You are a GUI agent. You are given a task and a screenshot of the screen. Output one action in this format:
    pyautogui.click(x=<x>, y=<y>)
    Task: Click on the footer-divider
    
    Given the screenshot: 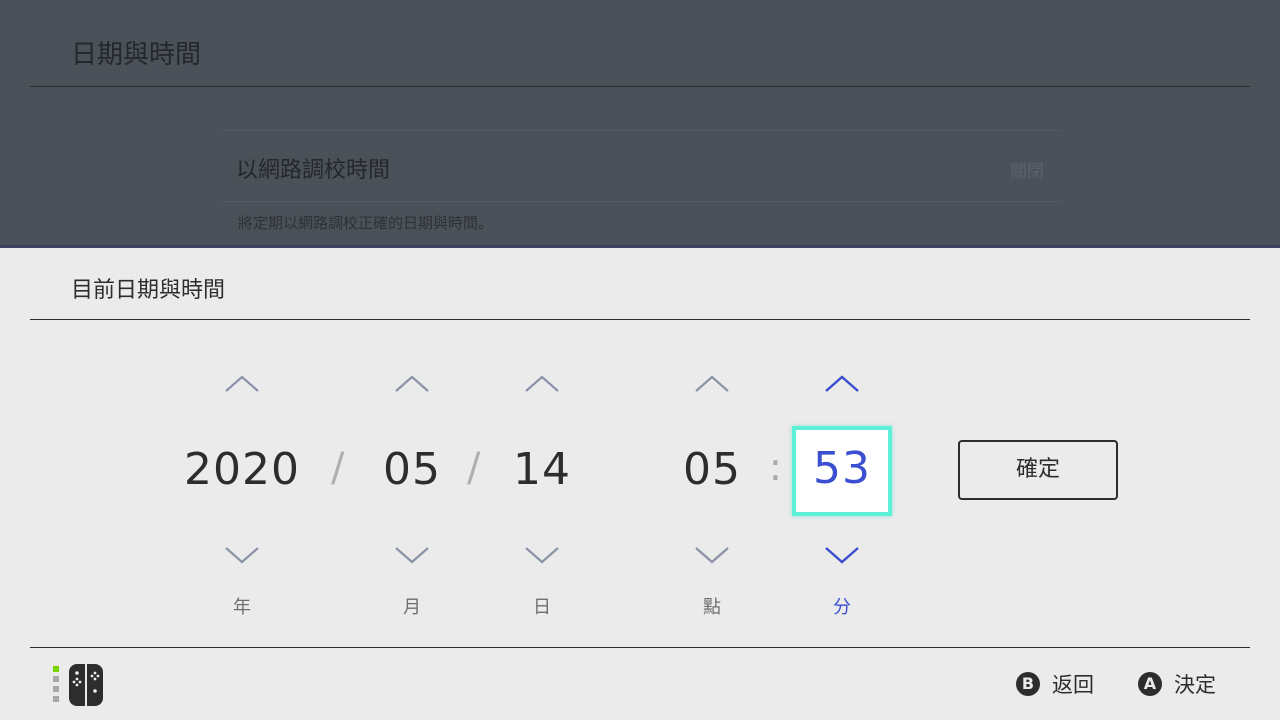 What is the action you would take?
    pyautogui.click(x=640, y=647)
    